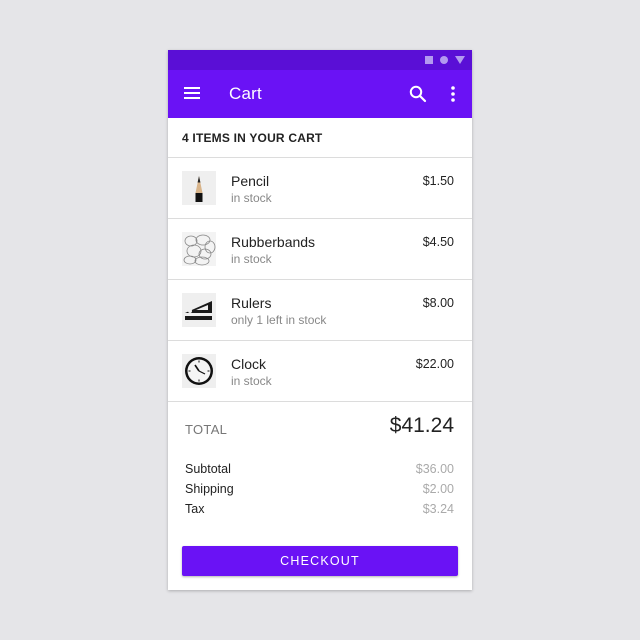  Describe the element at coordinates (438, 181) in the screenshot. I see `item-price: $1.50` at that location.